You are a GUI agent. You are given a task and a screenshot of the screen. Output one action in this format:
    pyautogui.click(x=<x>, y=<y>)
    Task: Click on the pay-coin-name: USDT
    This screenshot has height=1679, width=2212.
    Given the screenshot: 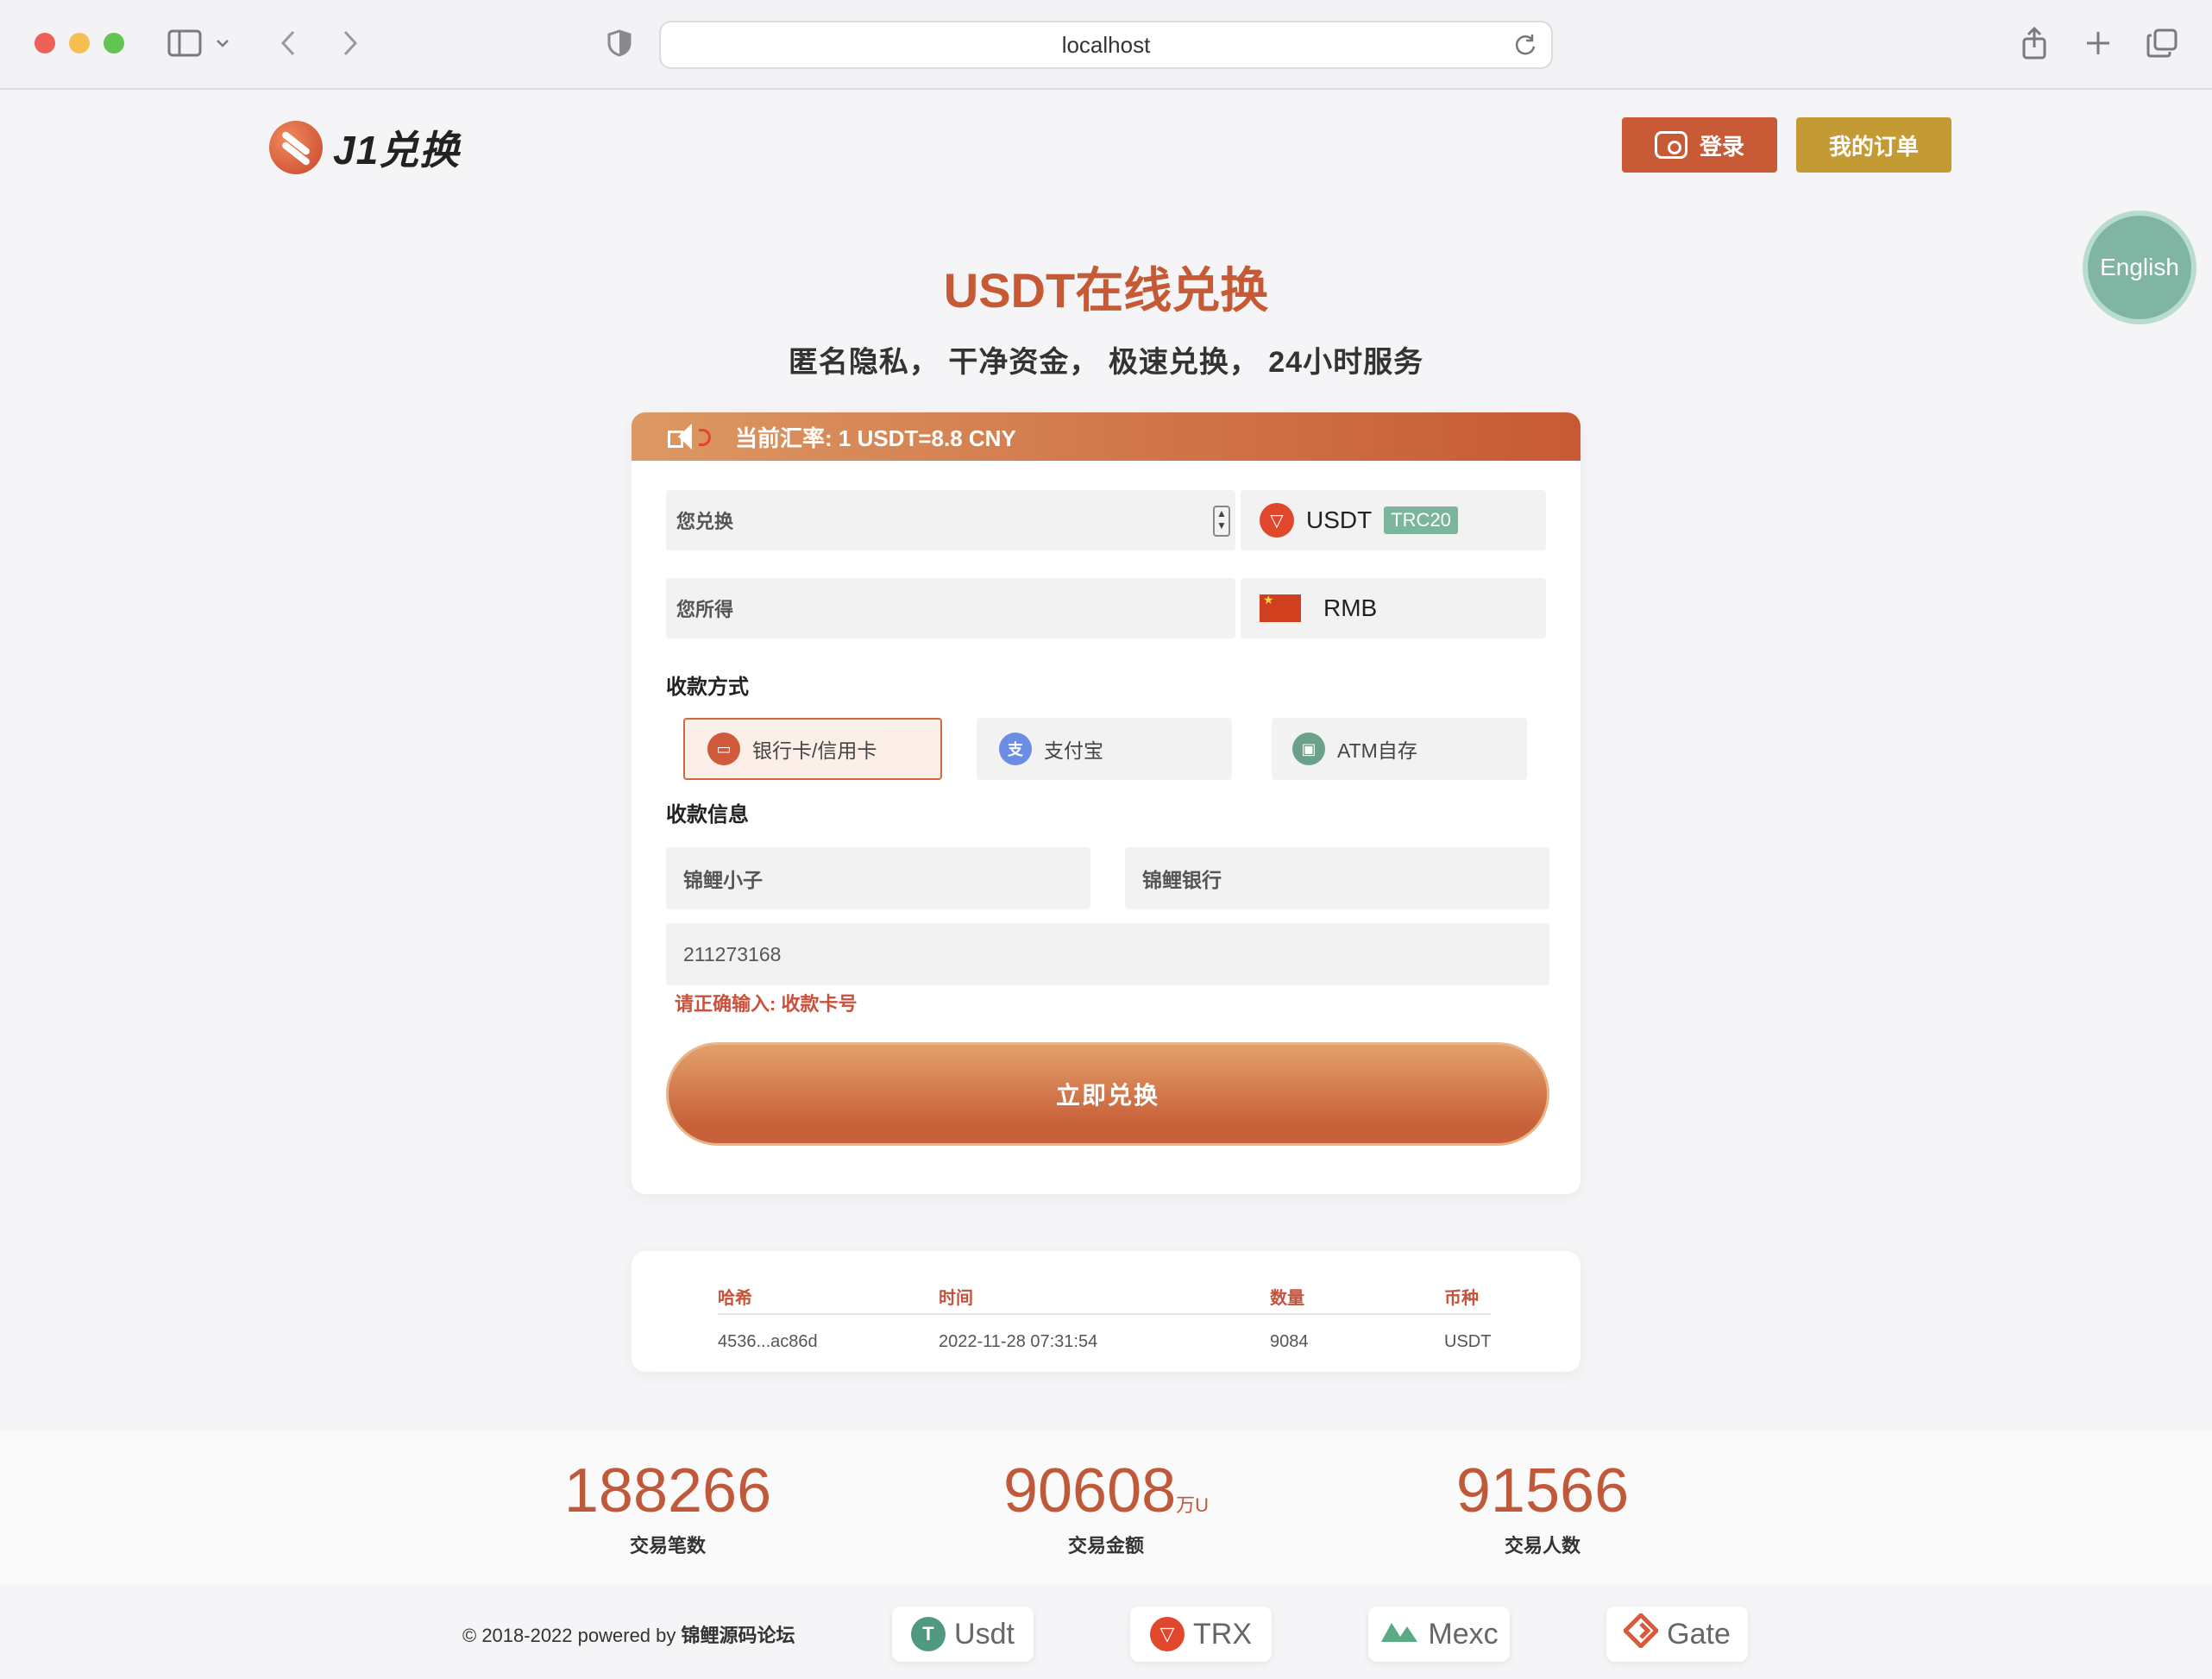 What is the action you would take?
    pyautogui.click(x=1340, y=519)
    